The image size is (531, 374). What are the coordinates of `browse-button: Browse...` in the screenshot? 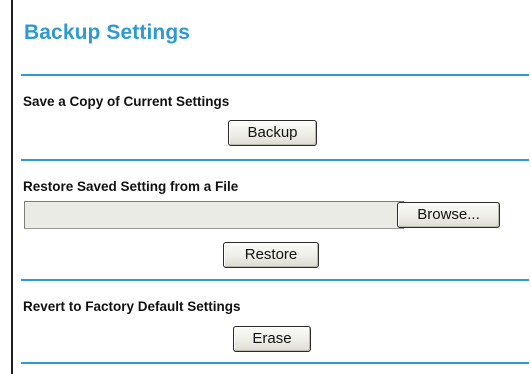 It's located at (448, 215).